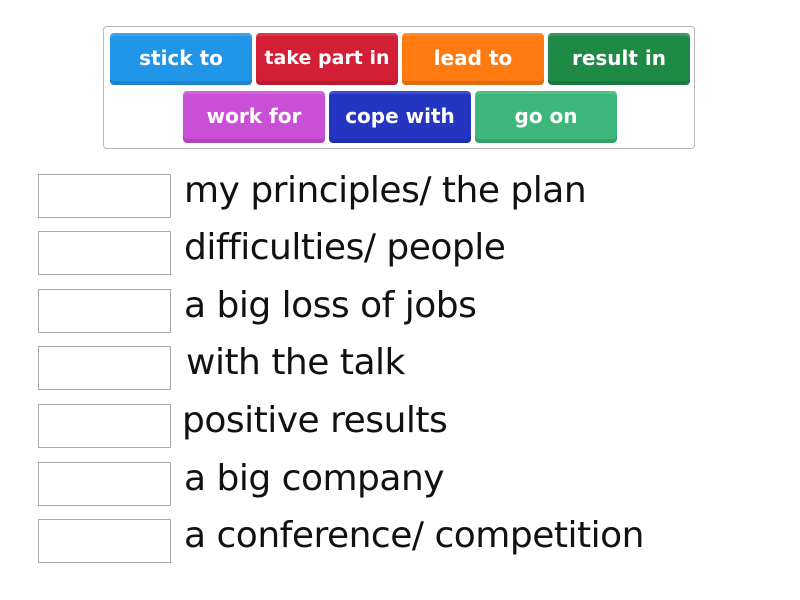 The image size is (800, 600). I want to click on item-phrase: a conference/ competition, so click(414, 535).